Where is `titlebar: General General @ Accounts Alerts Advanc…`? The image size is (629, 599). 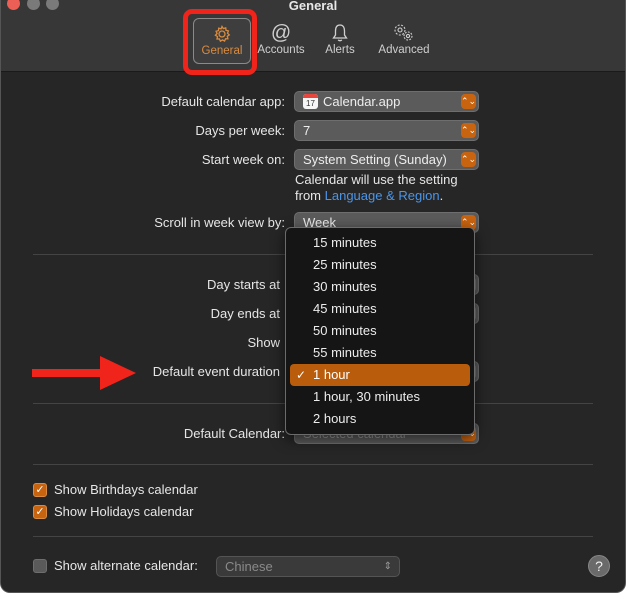
titlebar: General General @ Accounts Alerts Advanc… is located at coordinates (313, 36).